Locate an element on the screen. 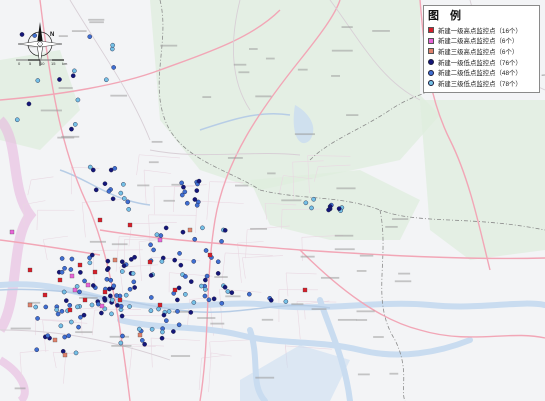 Image resolution: width=545 pixels, height=401 pixels. scale-tick-label: 5 is located at coordinates (30, 63).